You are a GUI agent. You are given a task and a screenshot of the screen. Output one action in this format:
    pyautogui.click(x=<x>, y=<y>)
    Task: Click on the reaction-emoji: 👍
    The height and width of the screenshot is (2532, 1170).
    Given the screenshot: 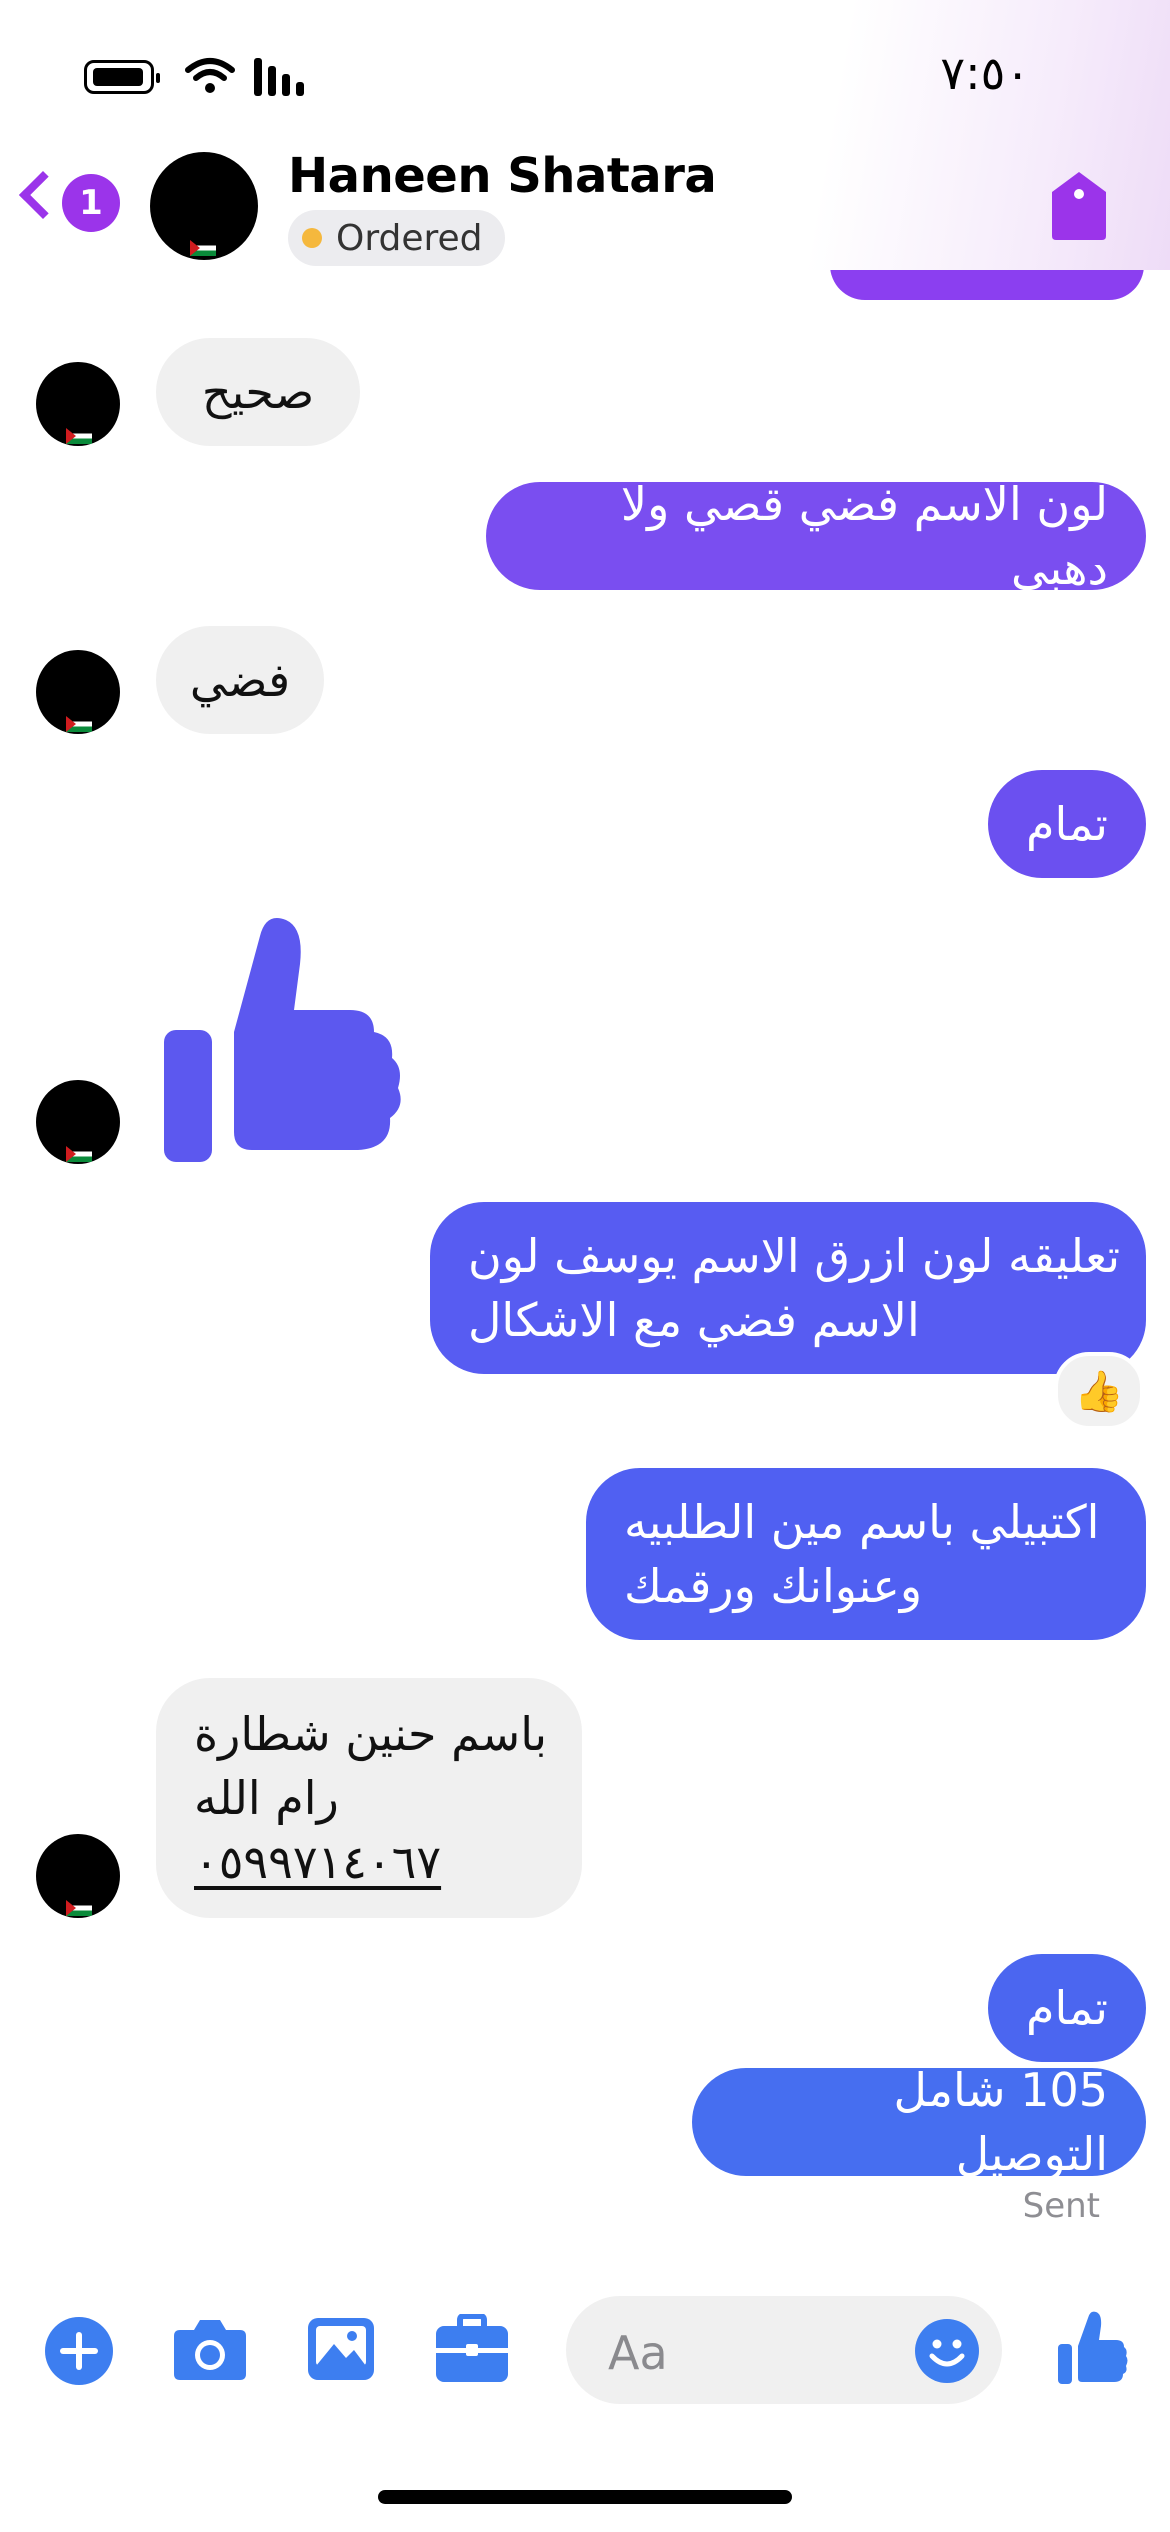 What is the action you would take?
    pyautogui.click(x=1099, y=1391)
    